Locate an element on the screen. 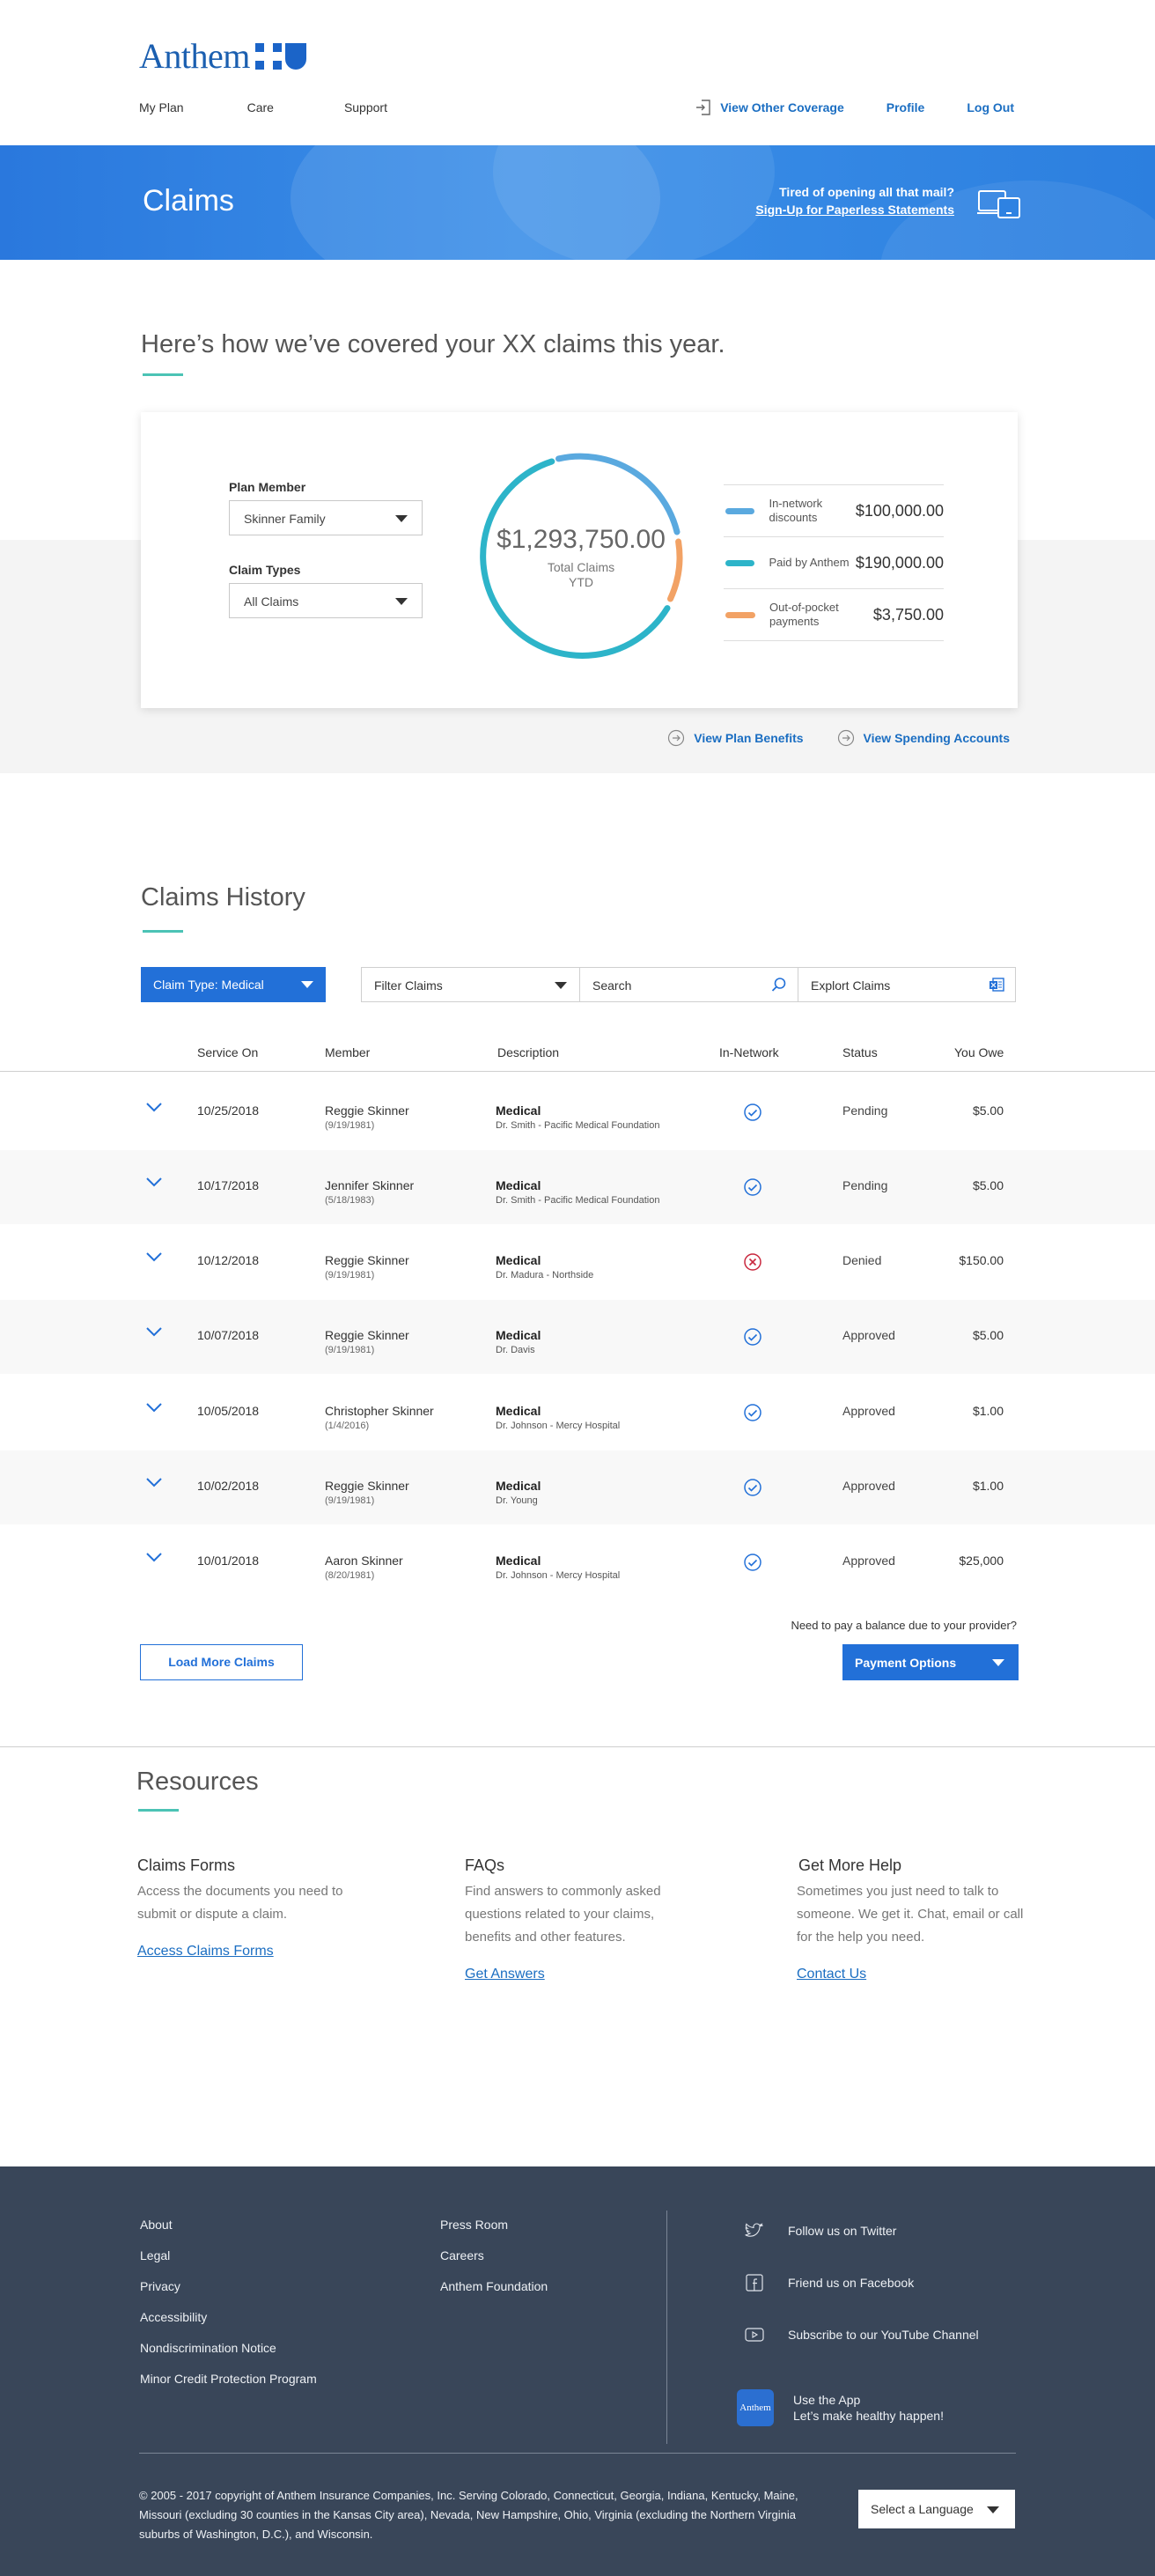 The width and height of the screenshot is (1155, 2576). footer-link-minor-credit: Minor Credit Protection Program is located at coordinates (229, 2387).